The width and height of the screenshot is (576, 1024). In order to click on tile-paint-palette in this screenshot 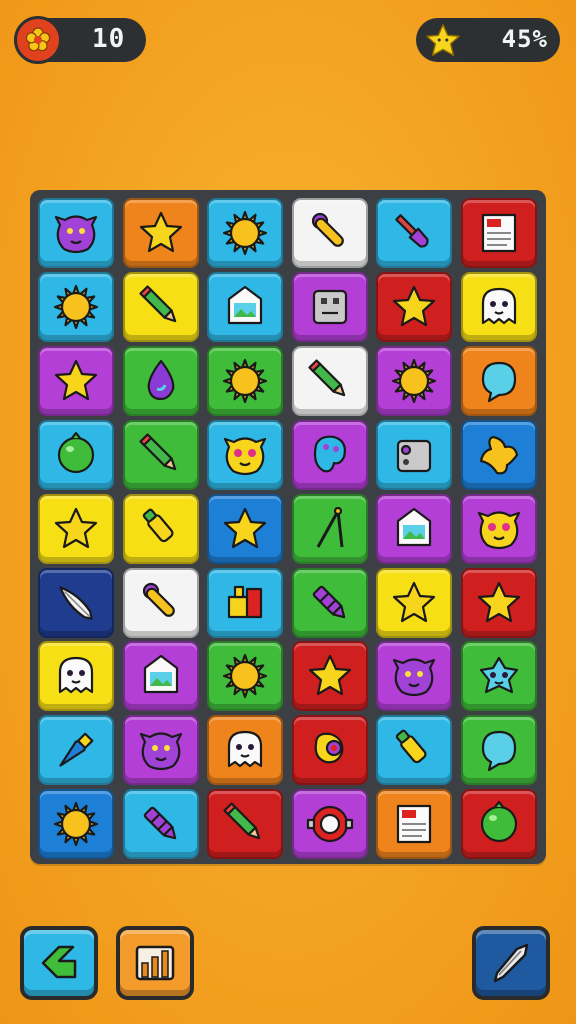, I will do `click(329, 454)`.